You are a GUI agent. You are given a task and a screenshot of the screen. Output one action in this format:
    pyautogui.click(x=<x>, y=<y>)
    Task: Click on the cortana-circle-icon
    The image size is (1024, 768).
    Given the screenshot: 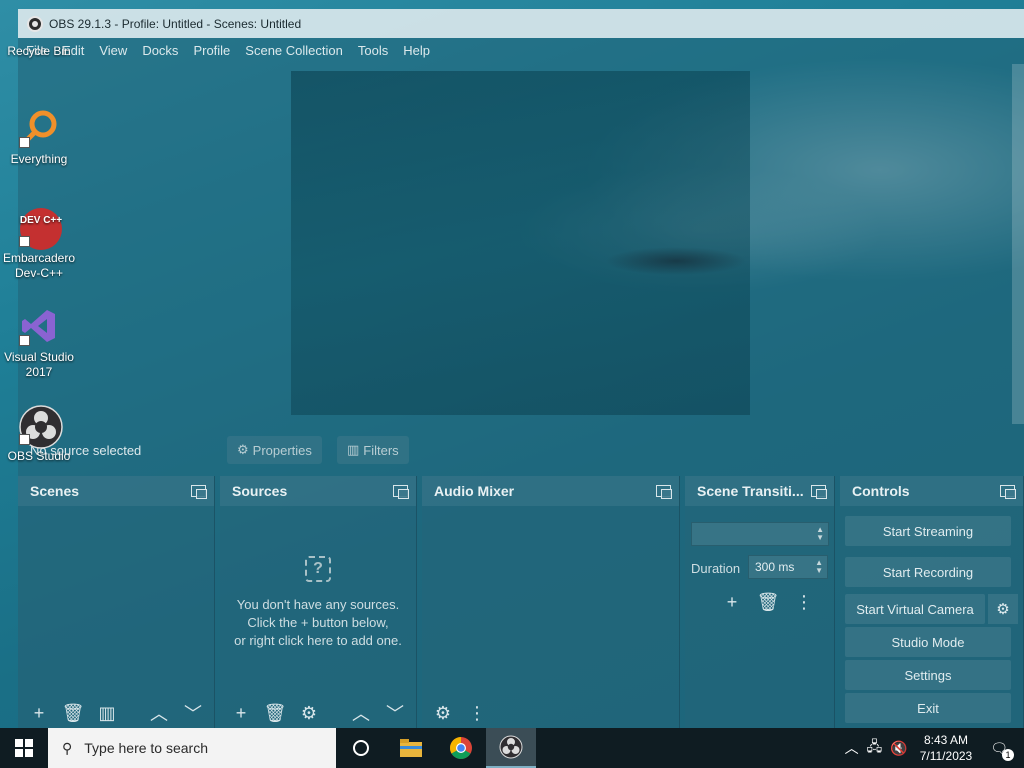 What is the action you would take?
    pyautogui.click(x=361, y=748)
    